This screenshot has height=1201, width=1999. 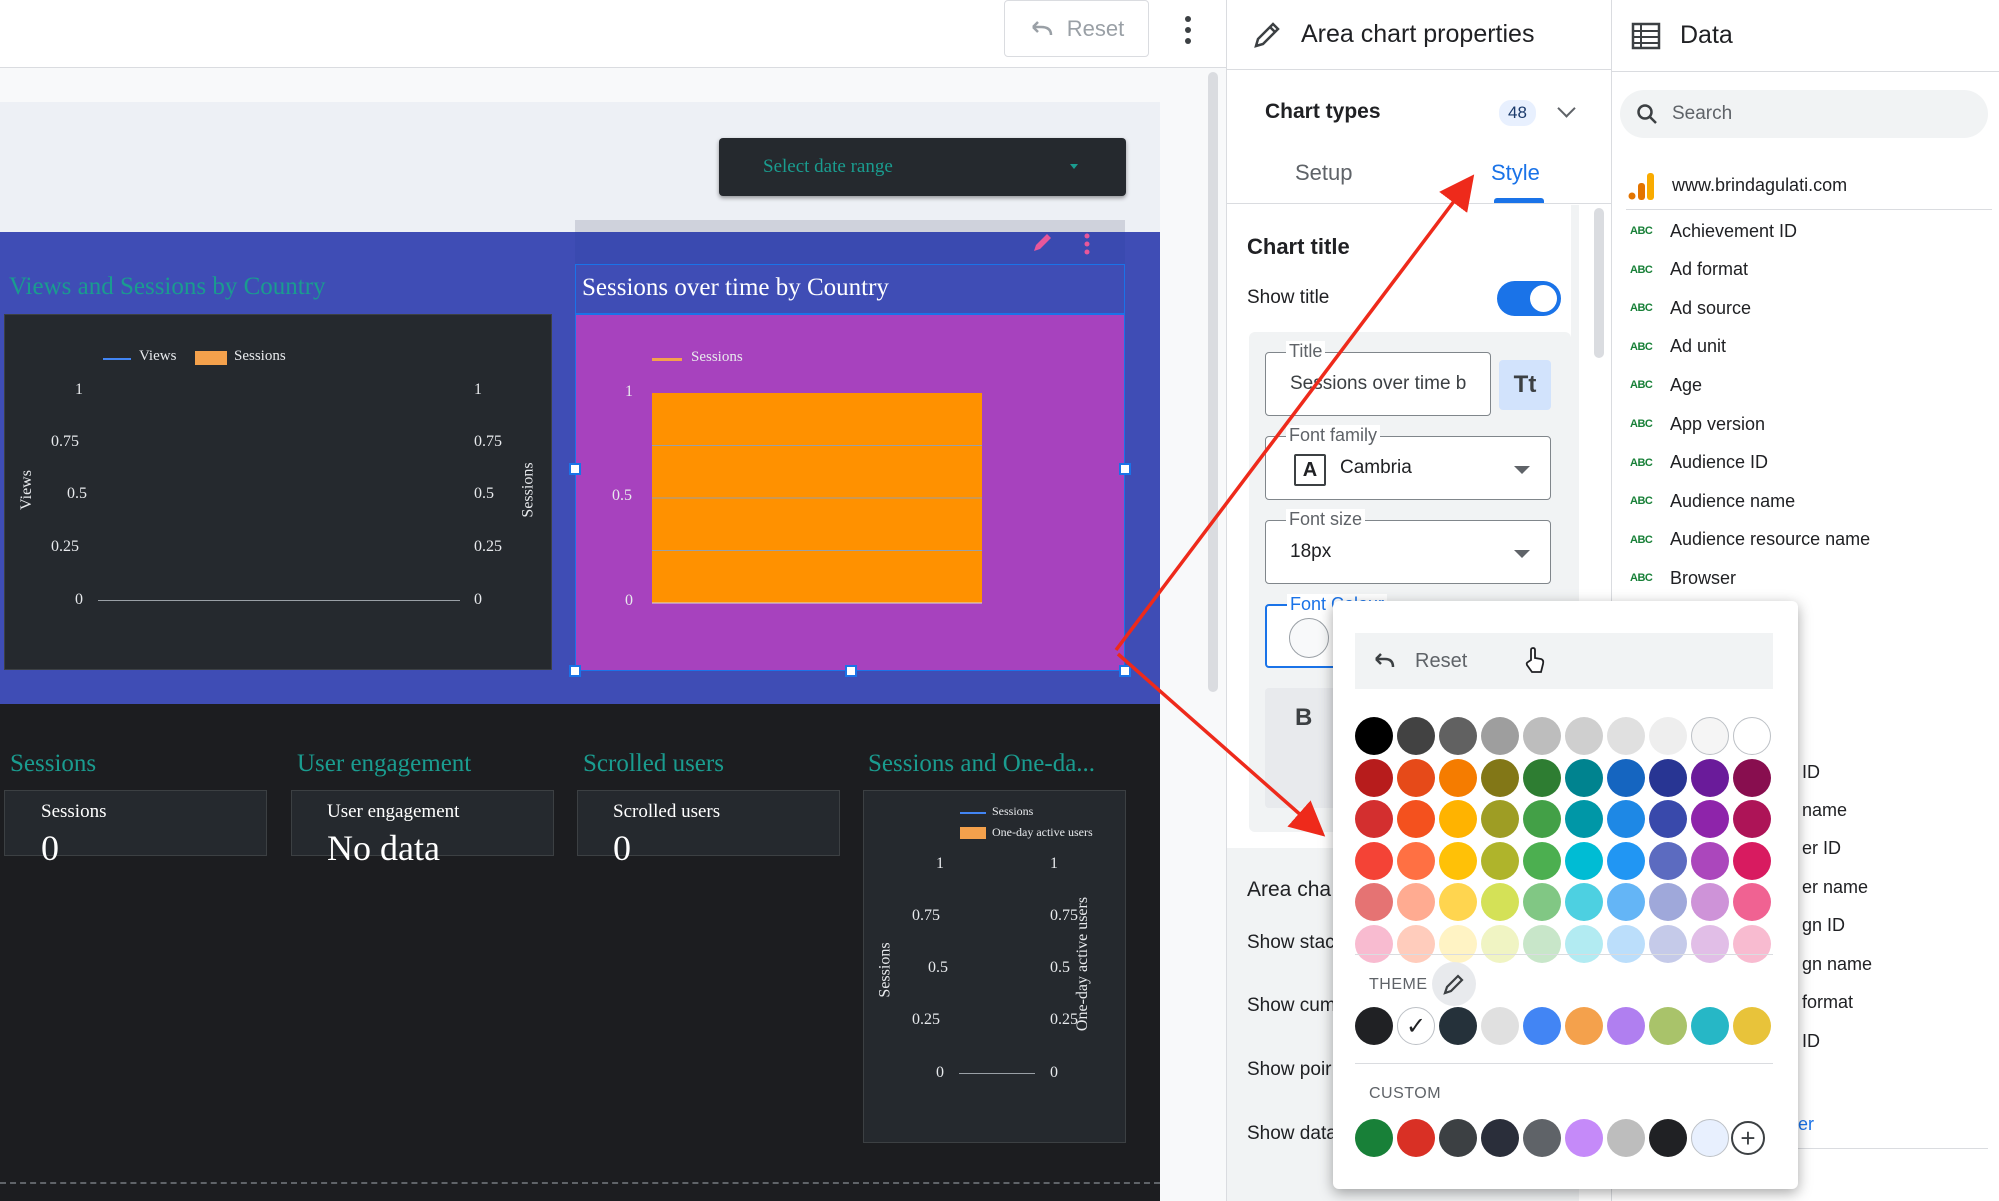 I want to click on show-title-toggle, so click(x=1529, y=298).